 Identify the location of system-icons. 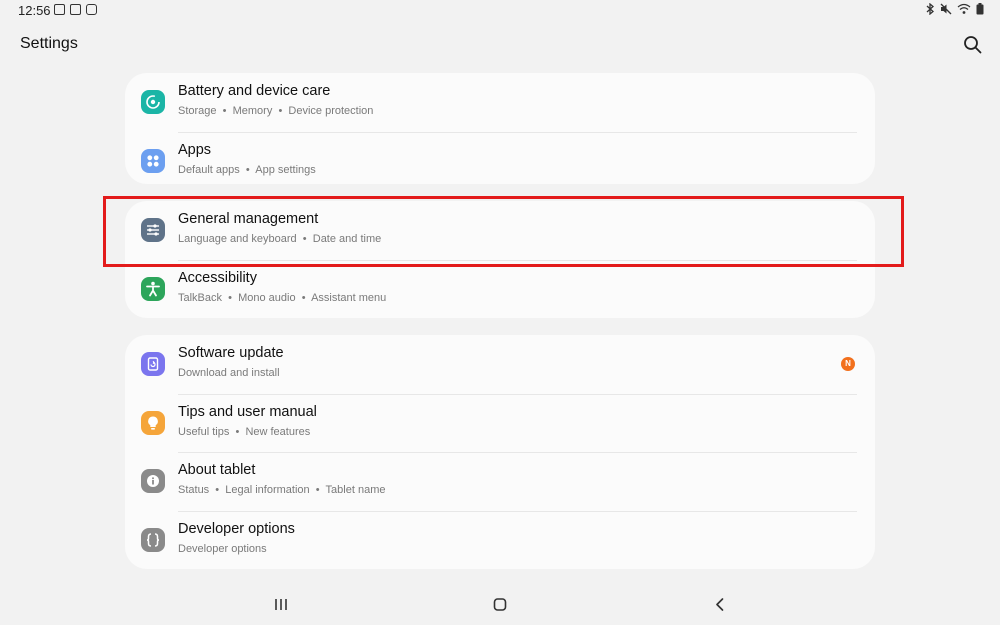
(954, 9).